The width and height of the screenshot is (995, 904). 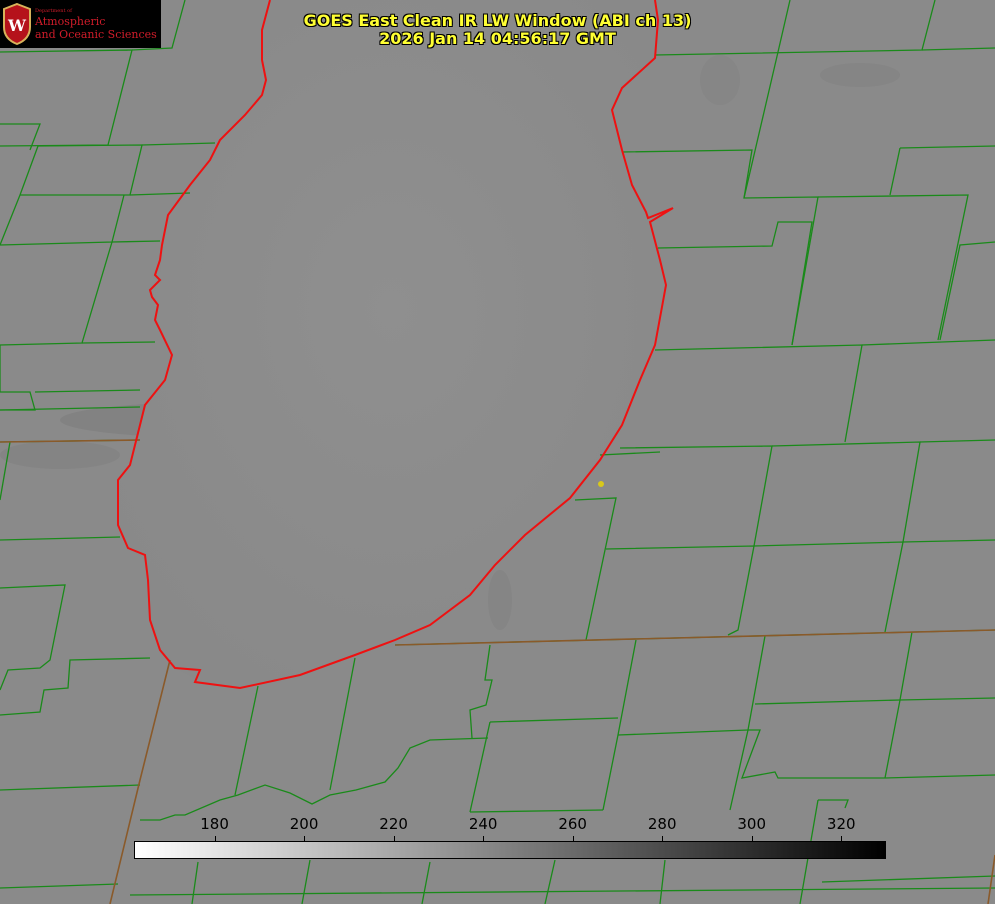 I want to click on colorbar-tick-label: 240, so click(x=483, y=824).